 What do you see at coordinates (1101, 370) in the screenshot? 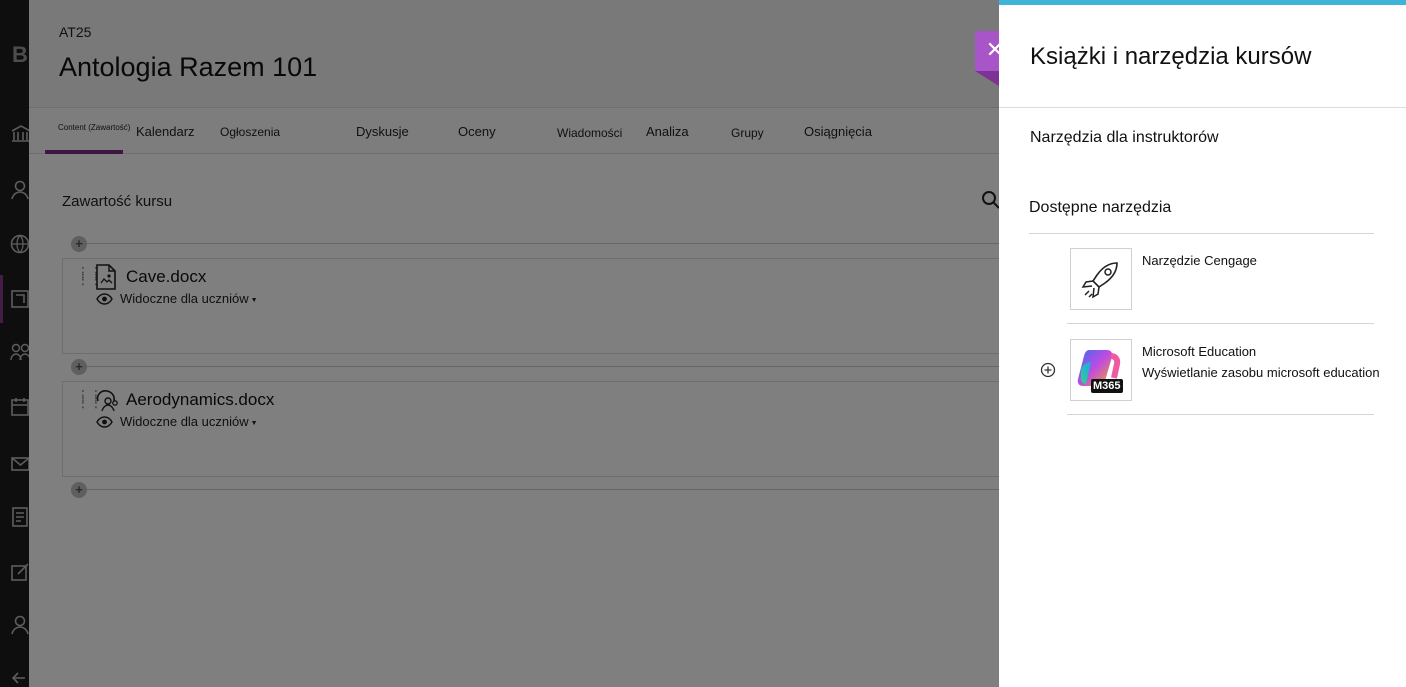
I see `microsoft-education-tool-tile: M365` at bounding box center [1101, 370].